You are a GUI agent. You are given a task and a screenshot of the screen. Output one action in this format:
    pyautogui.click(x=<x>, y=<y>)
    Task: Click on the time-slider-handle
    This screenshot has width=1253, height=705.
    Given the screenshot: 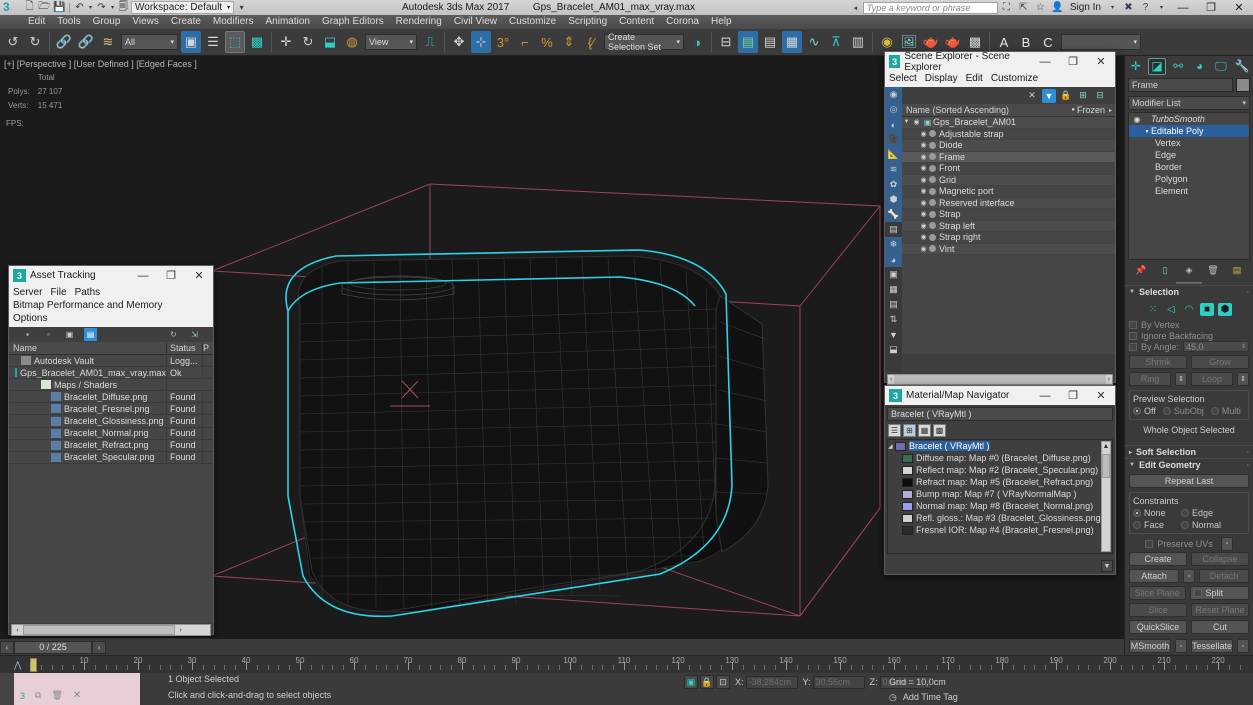 What is the action you would take?
    pyautogui.click(x=33, y=665)
    